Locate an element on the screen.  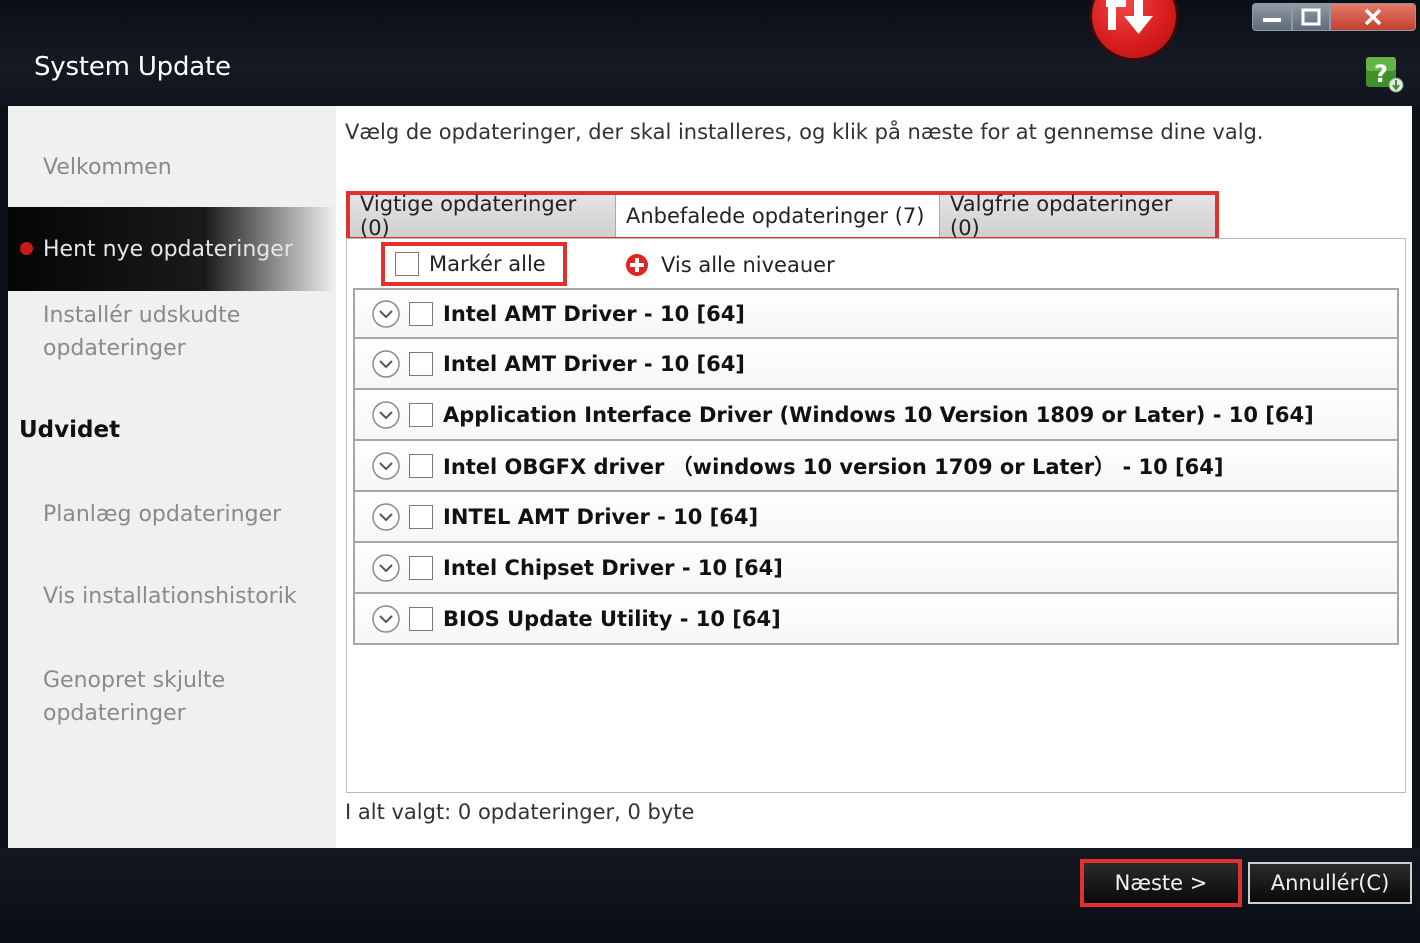
show-all-levels-link: Vis alle niveauer is located at coordinates (730, 265).